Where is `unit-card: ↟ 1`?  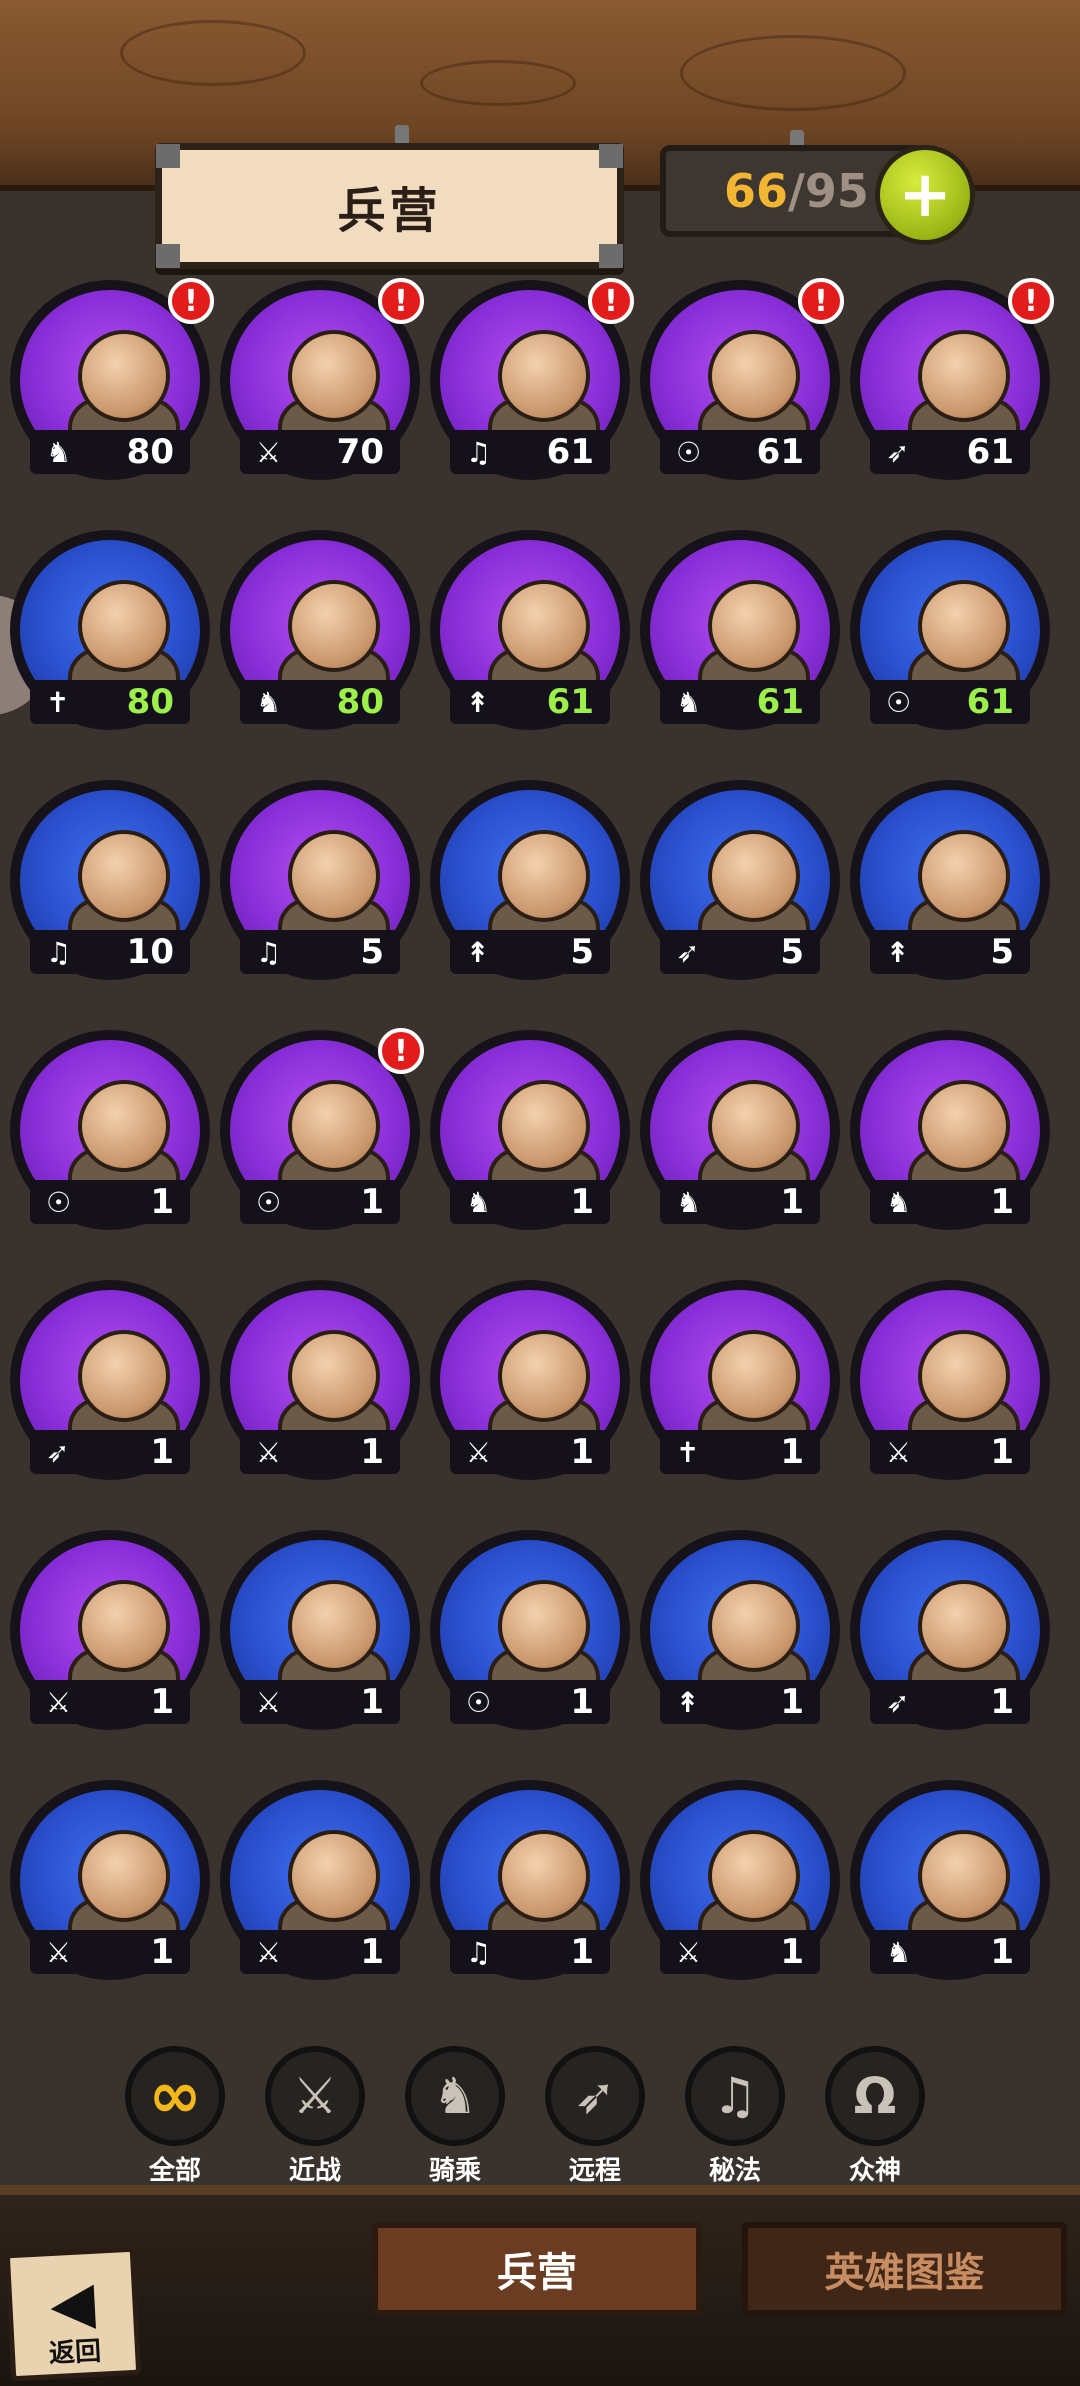 unit-card: ↟ 1 is located at coordinates (740, 1630).